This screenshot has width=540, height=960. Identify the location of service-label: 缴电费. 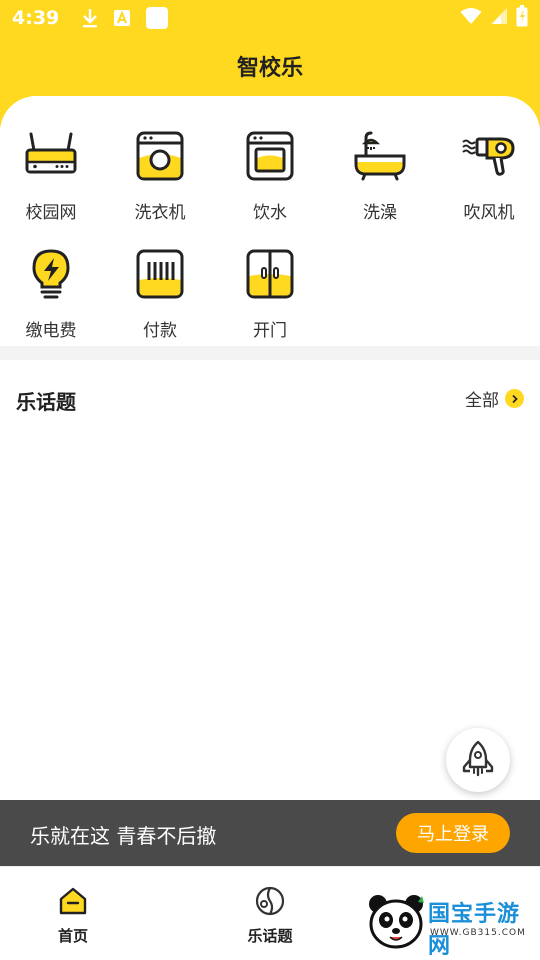
(51, 331).